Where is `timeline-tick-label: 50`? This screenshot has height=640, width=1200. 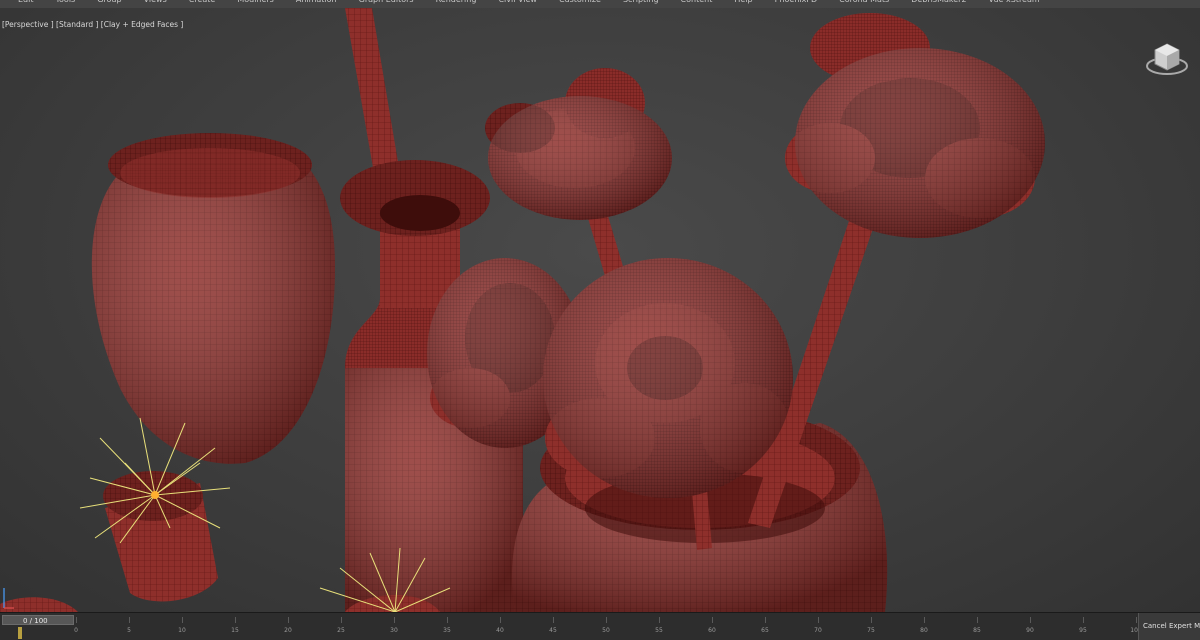 timeline-tick-label: 50 is located at coordinates (606, 630).